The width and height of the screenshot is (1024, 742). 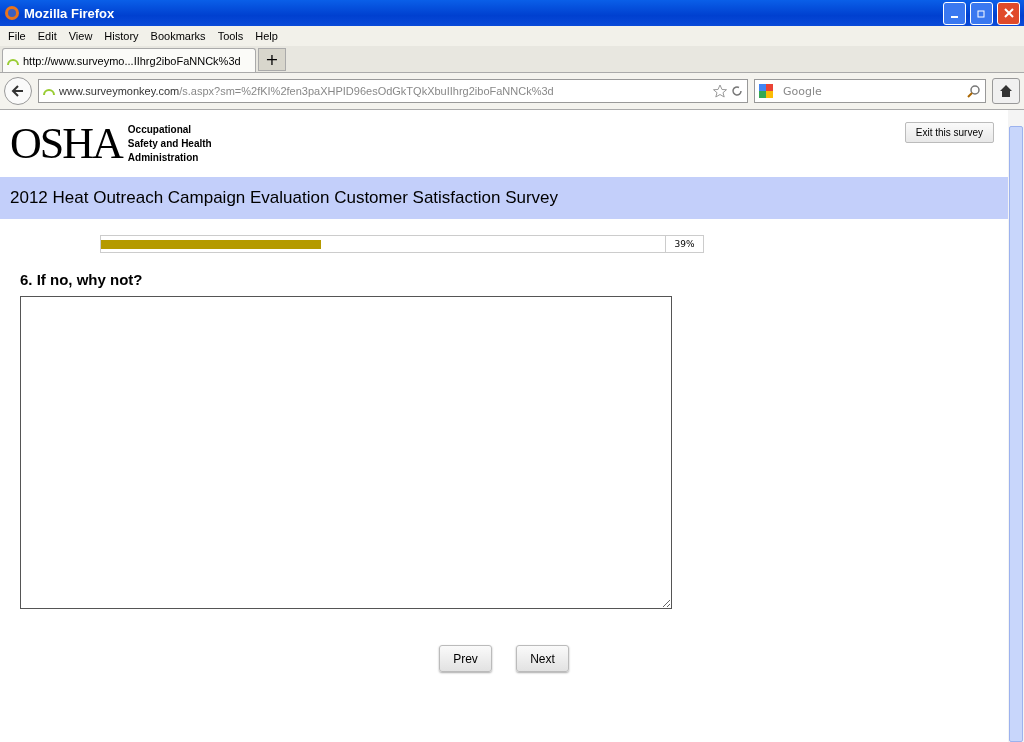 What do you see at coordinates (685, 244) in the screenshot?
I see `progress-reading: 39%` at bounding box center [685, 244].